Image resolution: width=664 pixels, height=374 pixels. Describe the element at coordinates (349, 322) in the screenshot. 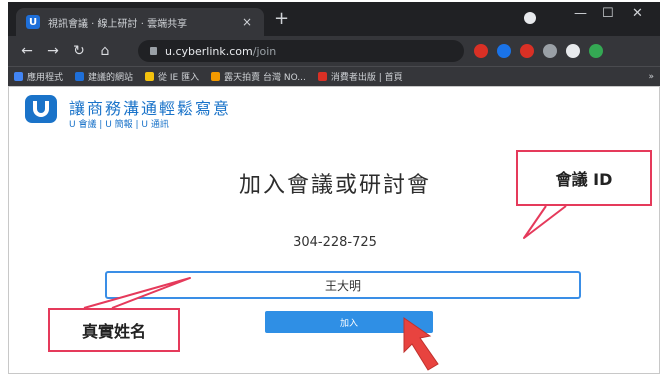

I see `join-button: 加入` at that location.